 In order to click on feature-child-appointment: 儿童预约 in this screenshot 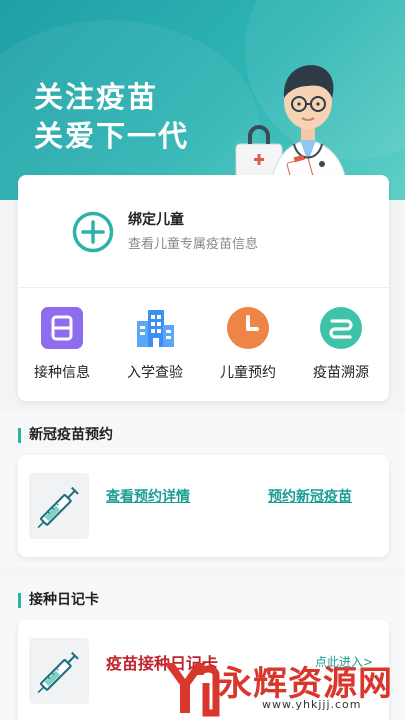, I will do `click(248, 347)`.